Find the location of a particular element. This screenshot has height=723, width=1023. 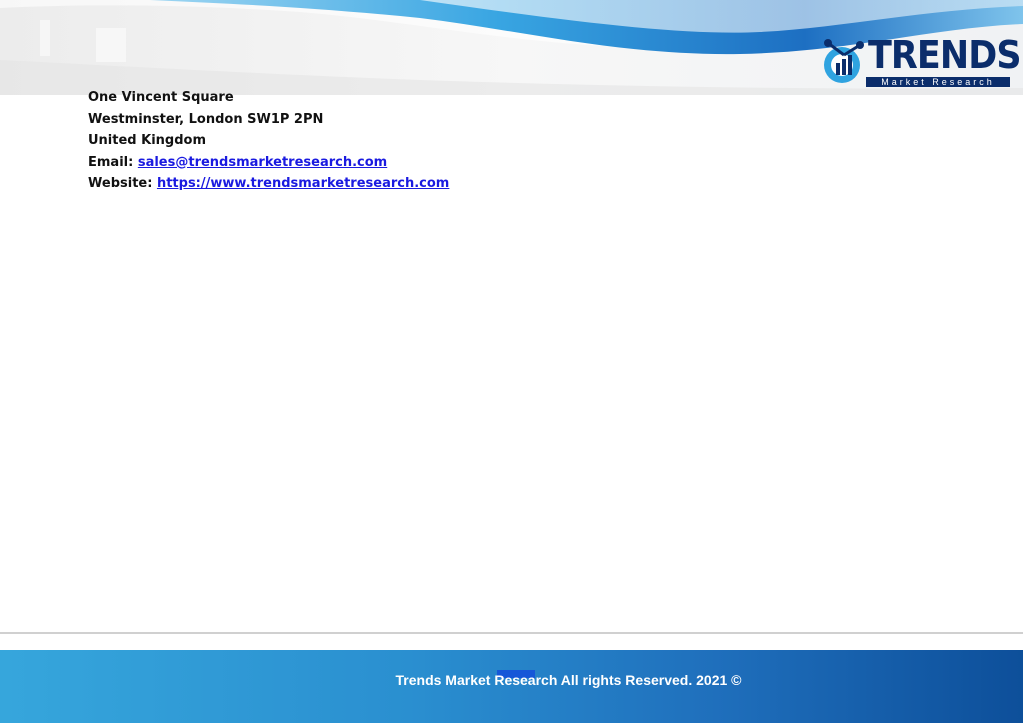

address-line-3: United Kingdom is located at coordinates (147, 140).